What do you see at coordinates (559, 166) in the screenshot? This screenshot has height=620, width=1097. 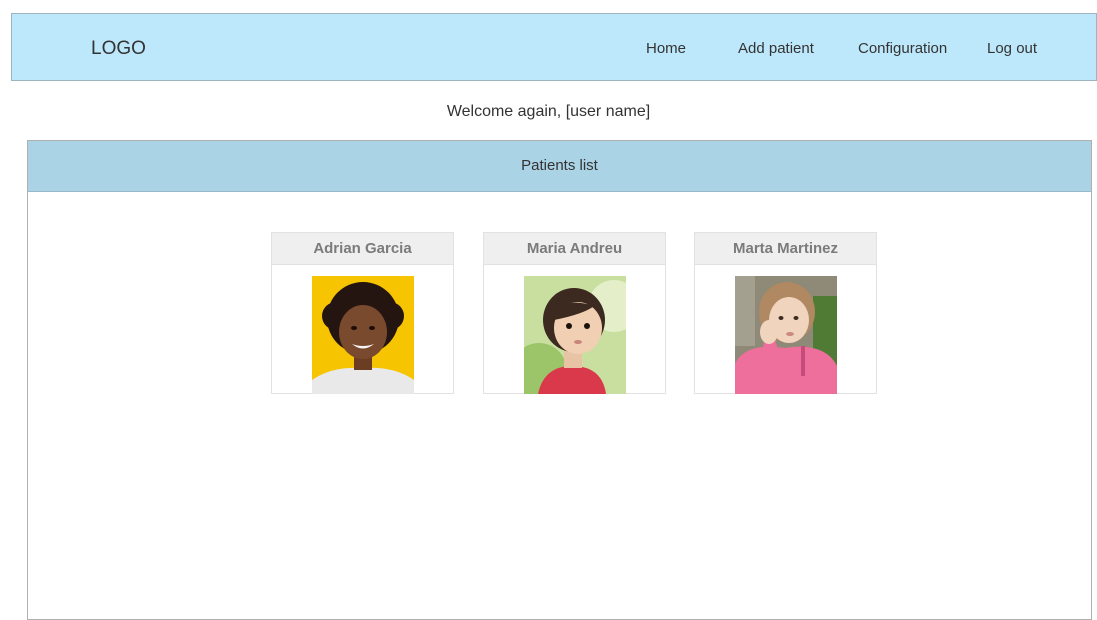 I see `patients-panel-title: Patients list` at bounding box center [559, 166].